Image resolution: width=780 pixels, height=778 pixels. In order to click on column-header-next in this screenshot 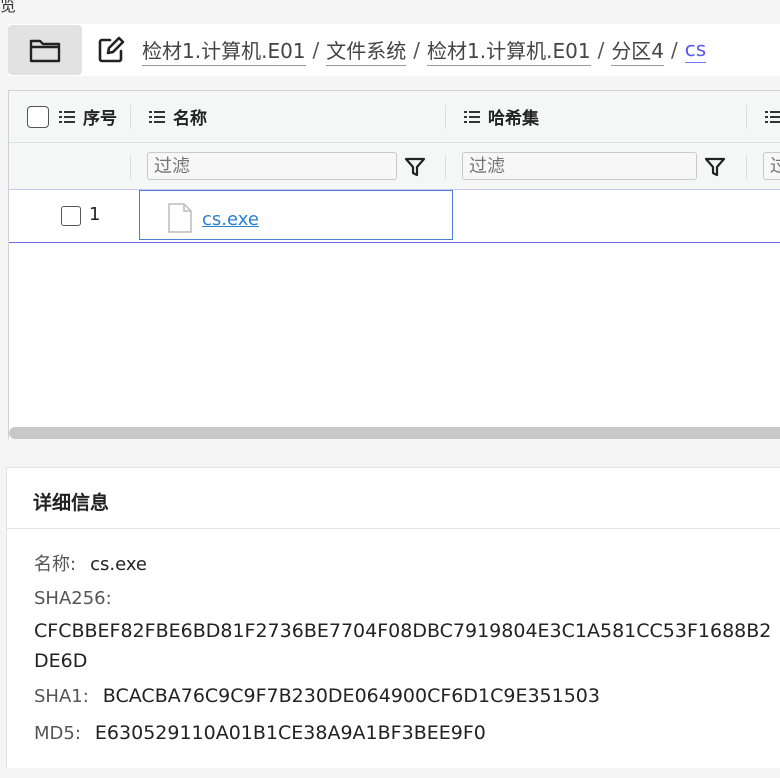, I will do `click(772, 116)`.